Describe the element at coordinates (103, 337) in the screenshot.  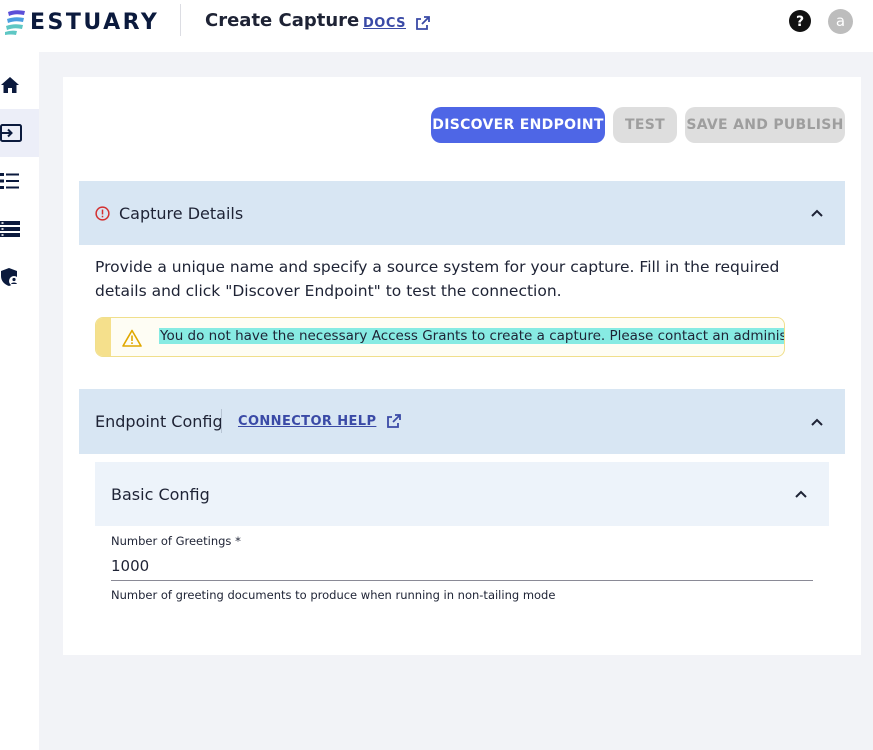
I see `alert-accent-bar` at that location.